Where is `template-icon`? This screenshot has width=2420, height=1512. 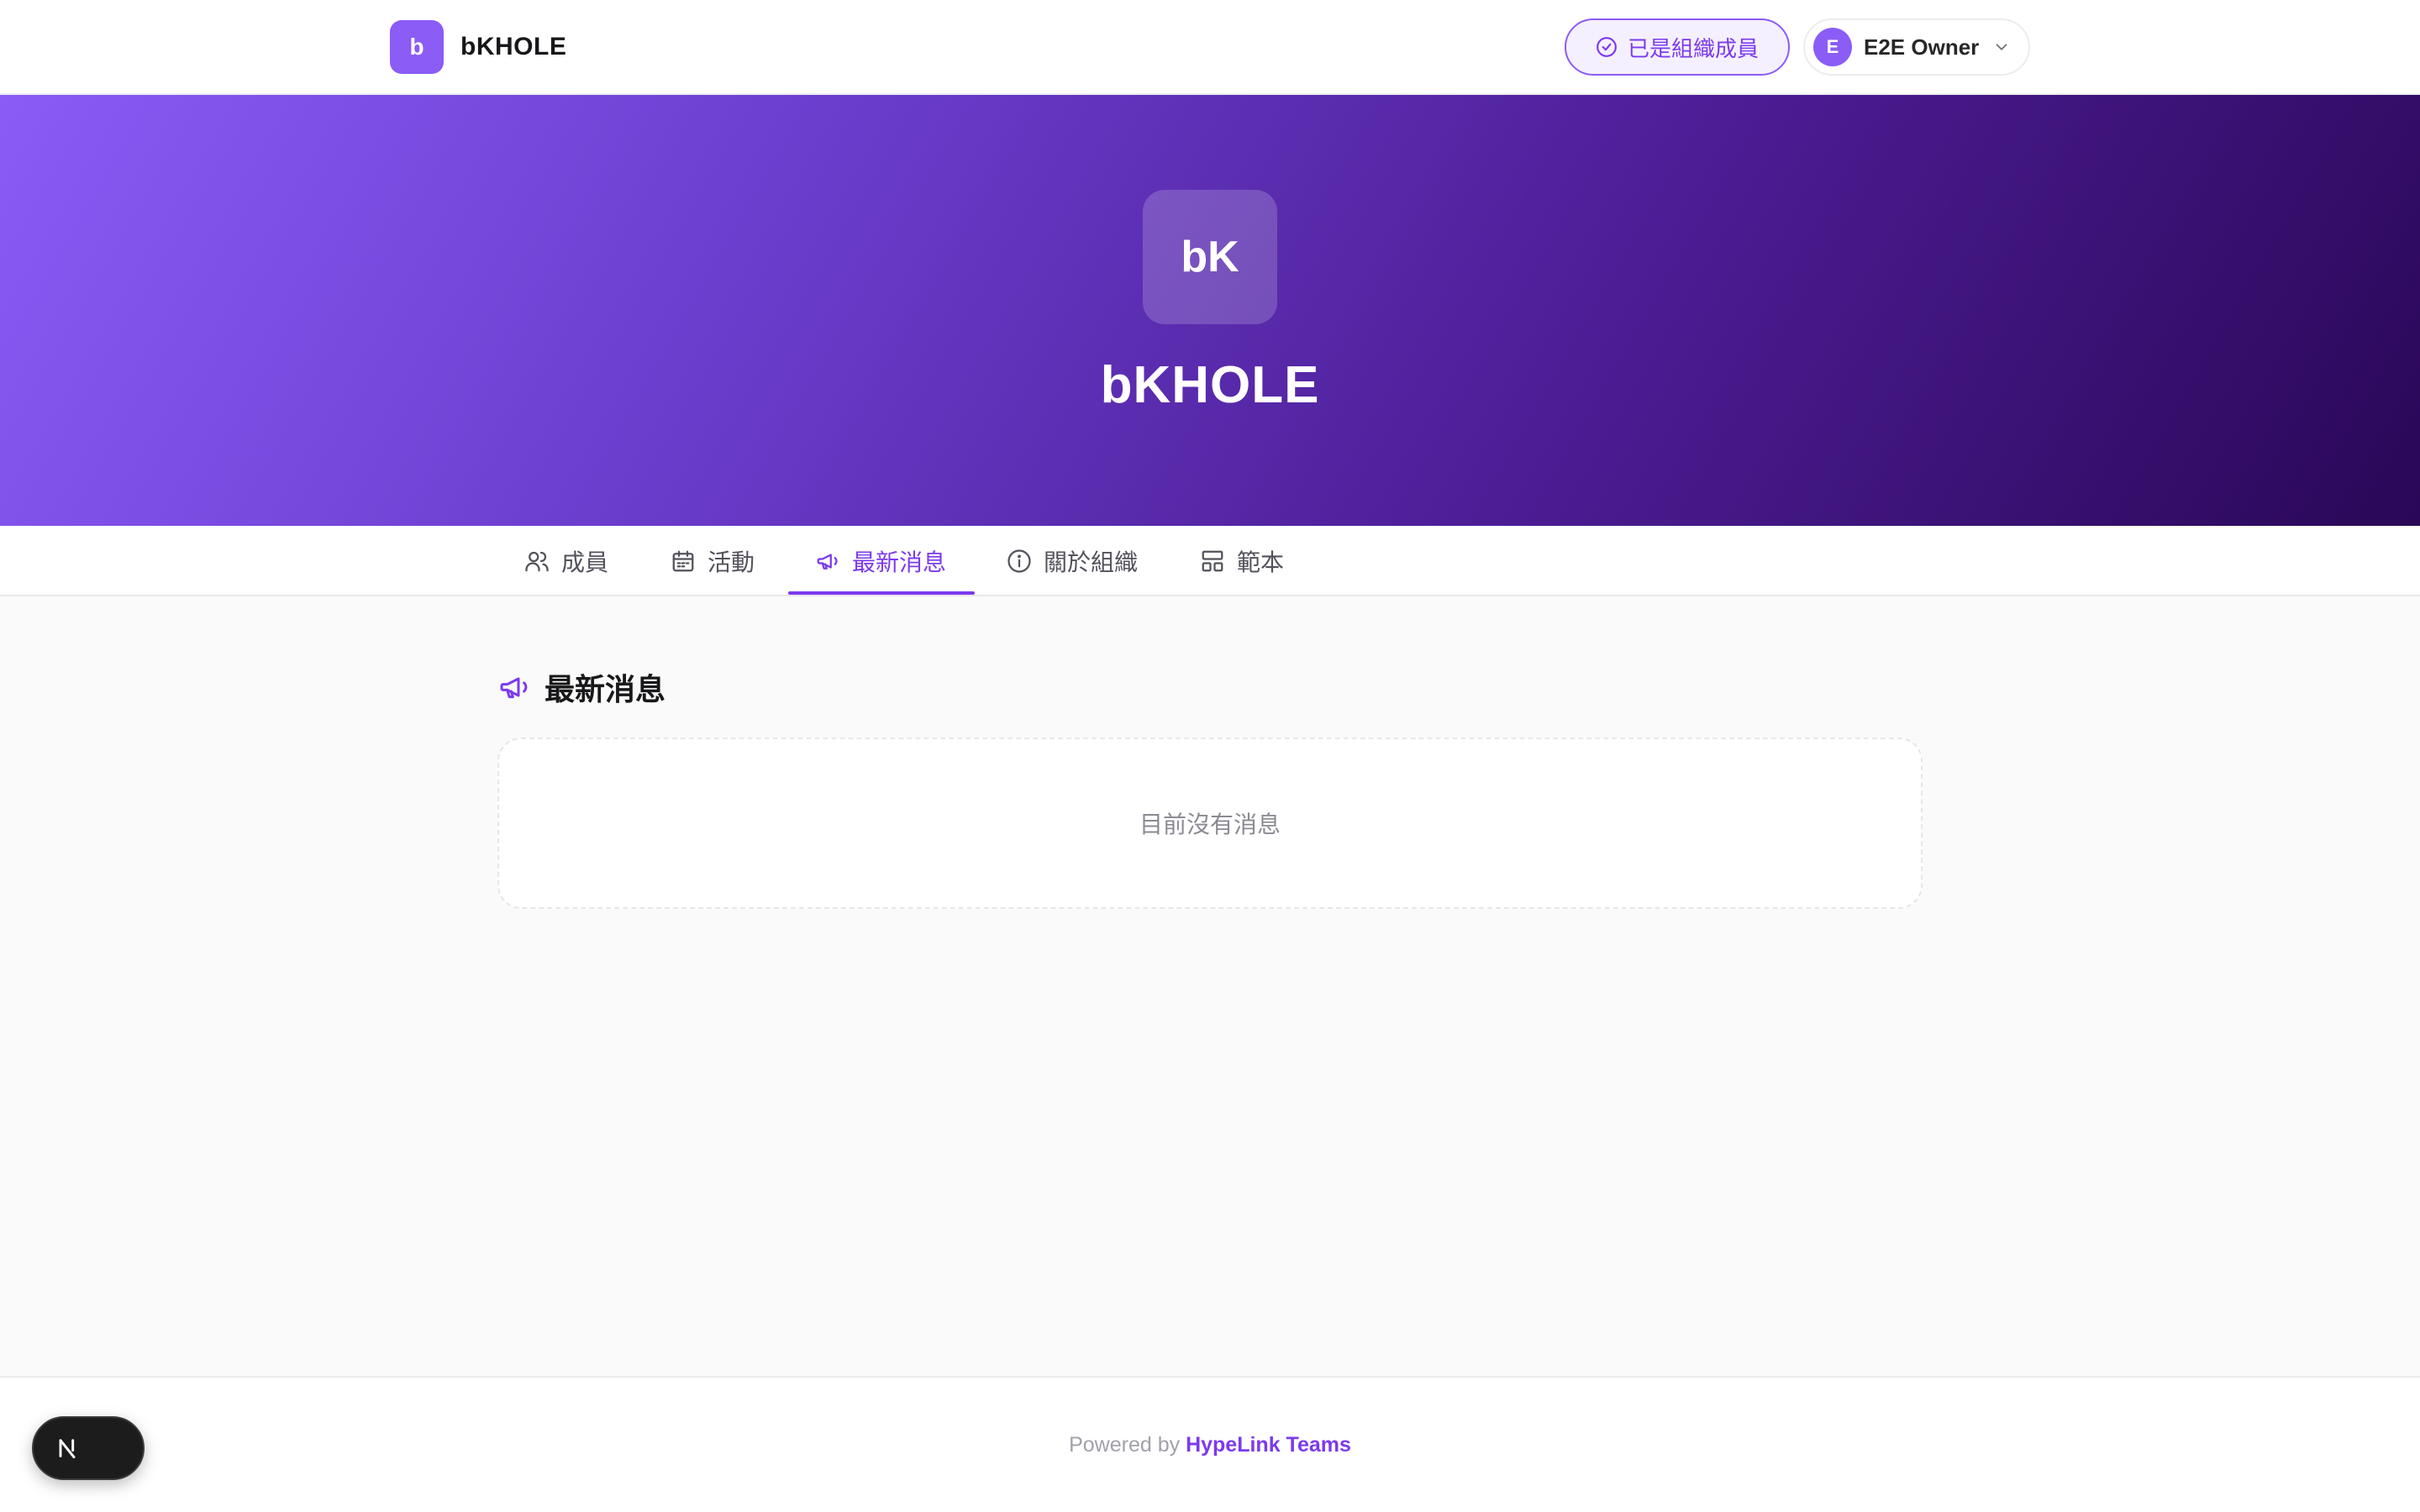
template-icon is located at coordinates (1212, 561).